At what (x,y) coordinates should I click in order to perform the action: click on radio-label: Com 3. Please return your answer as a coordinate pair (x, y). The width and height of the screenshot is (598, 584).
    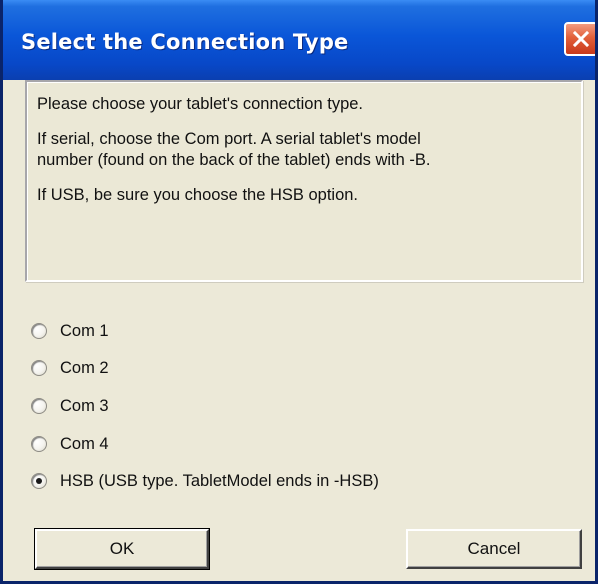
    Looking at the image, I should click on (84, 405).